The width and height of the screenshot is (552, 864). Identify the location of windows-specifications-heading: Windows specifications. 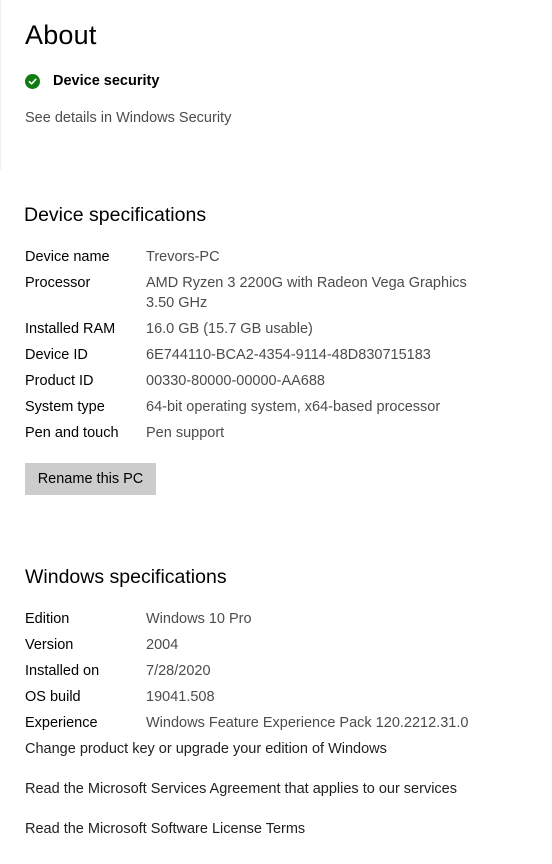
(126, 577).